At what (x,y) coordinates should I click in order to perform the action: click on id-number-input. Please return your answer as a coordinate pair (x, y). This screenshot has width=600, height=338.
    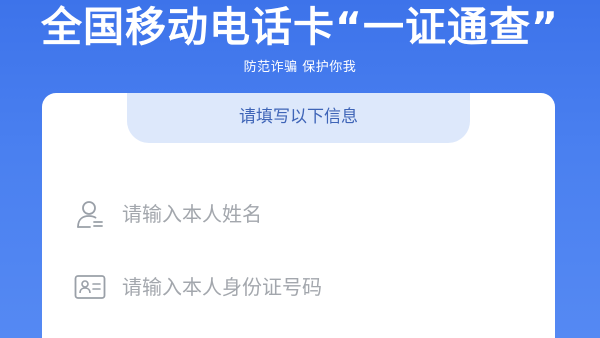
    Looking at the image, I should click on (312, 287).